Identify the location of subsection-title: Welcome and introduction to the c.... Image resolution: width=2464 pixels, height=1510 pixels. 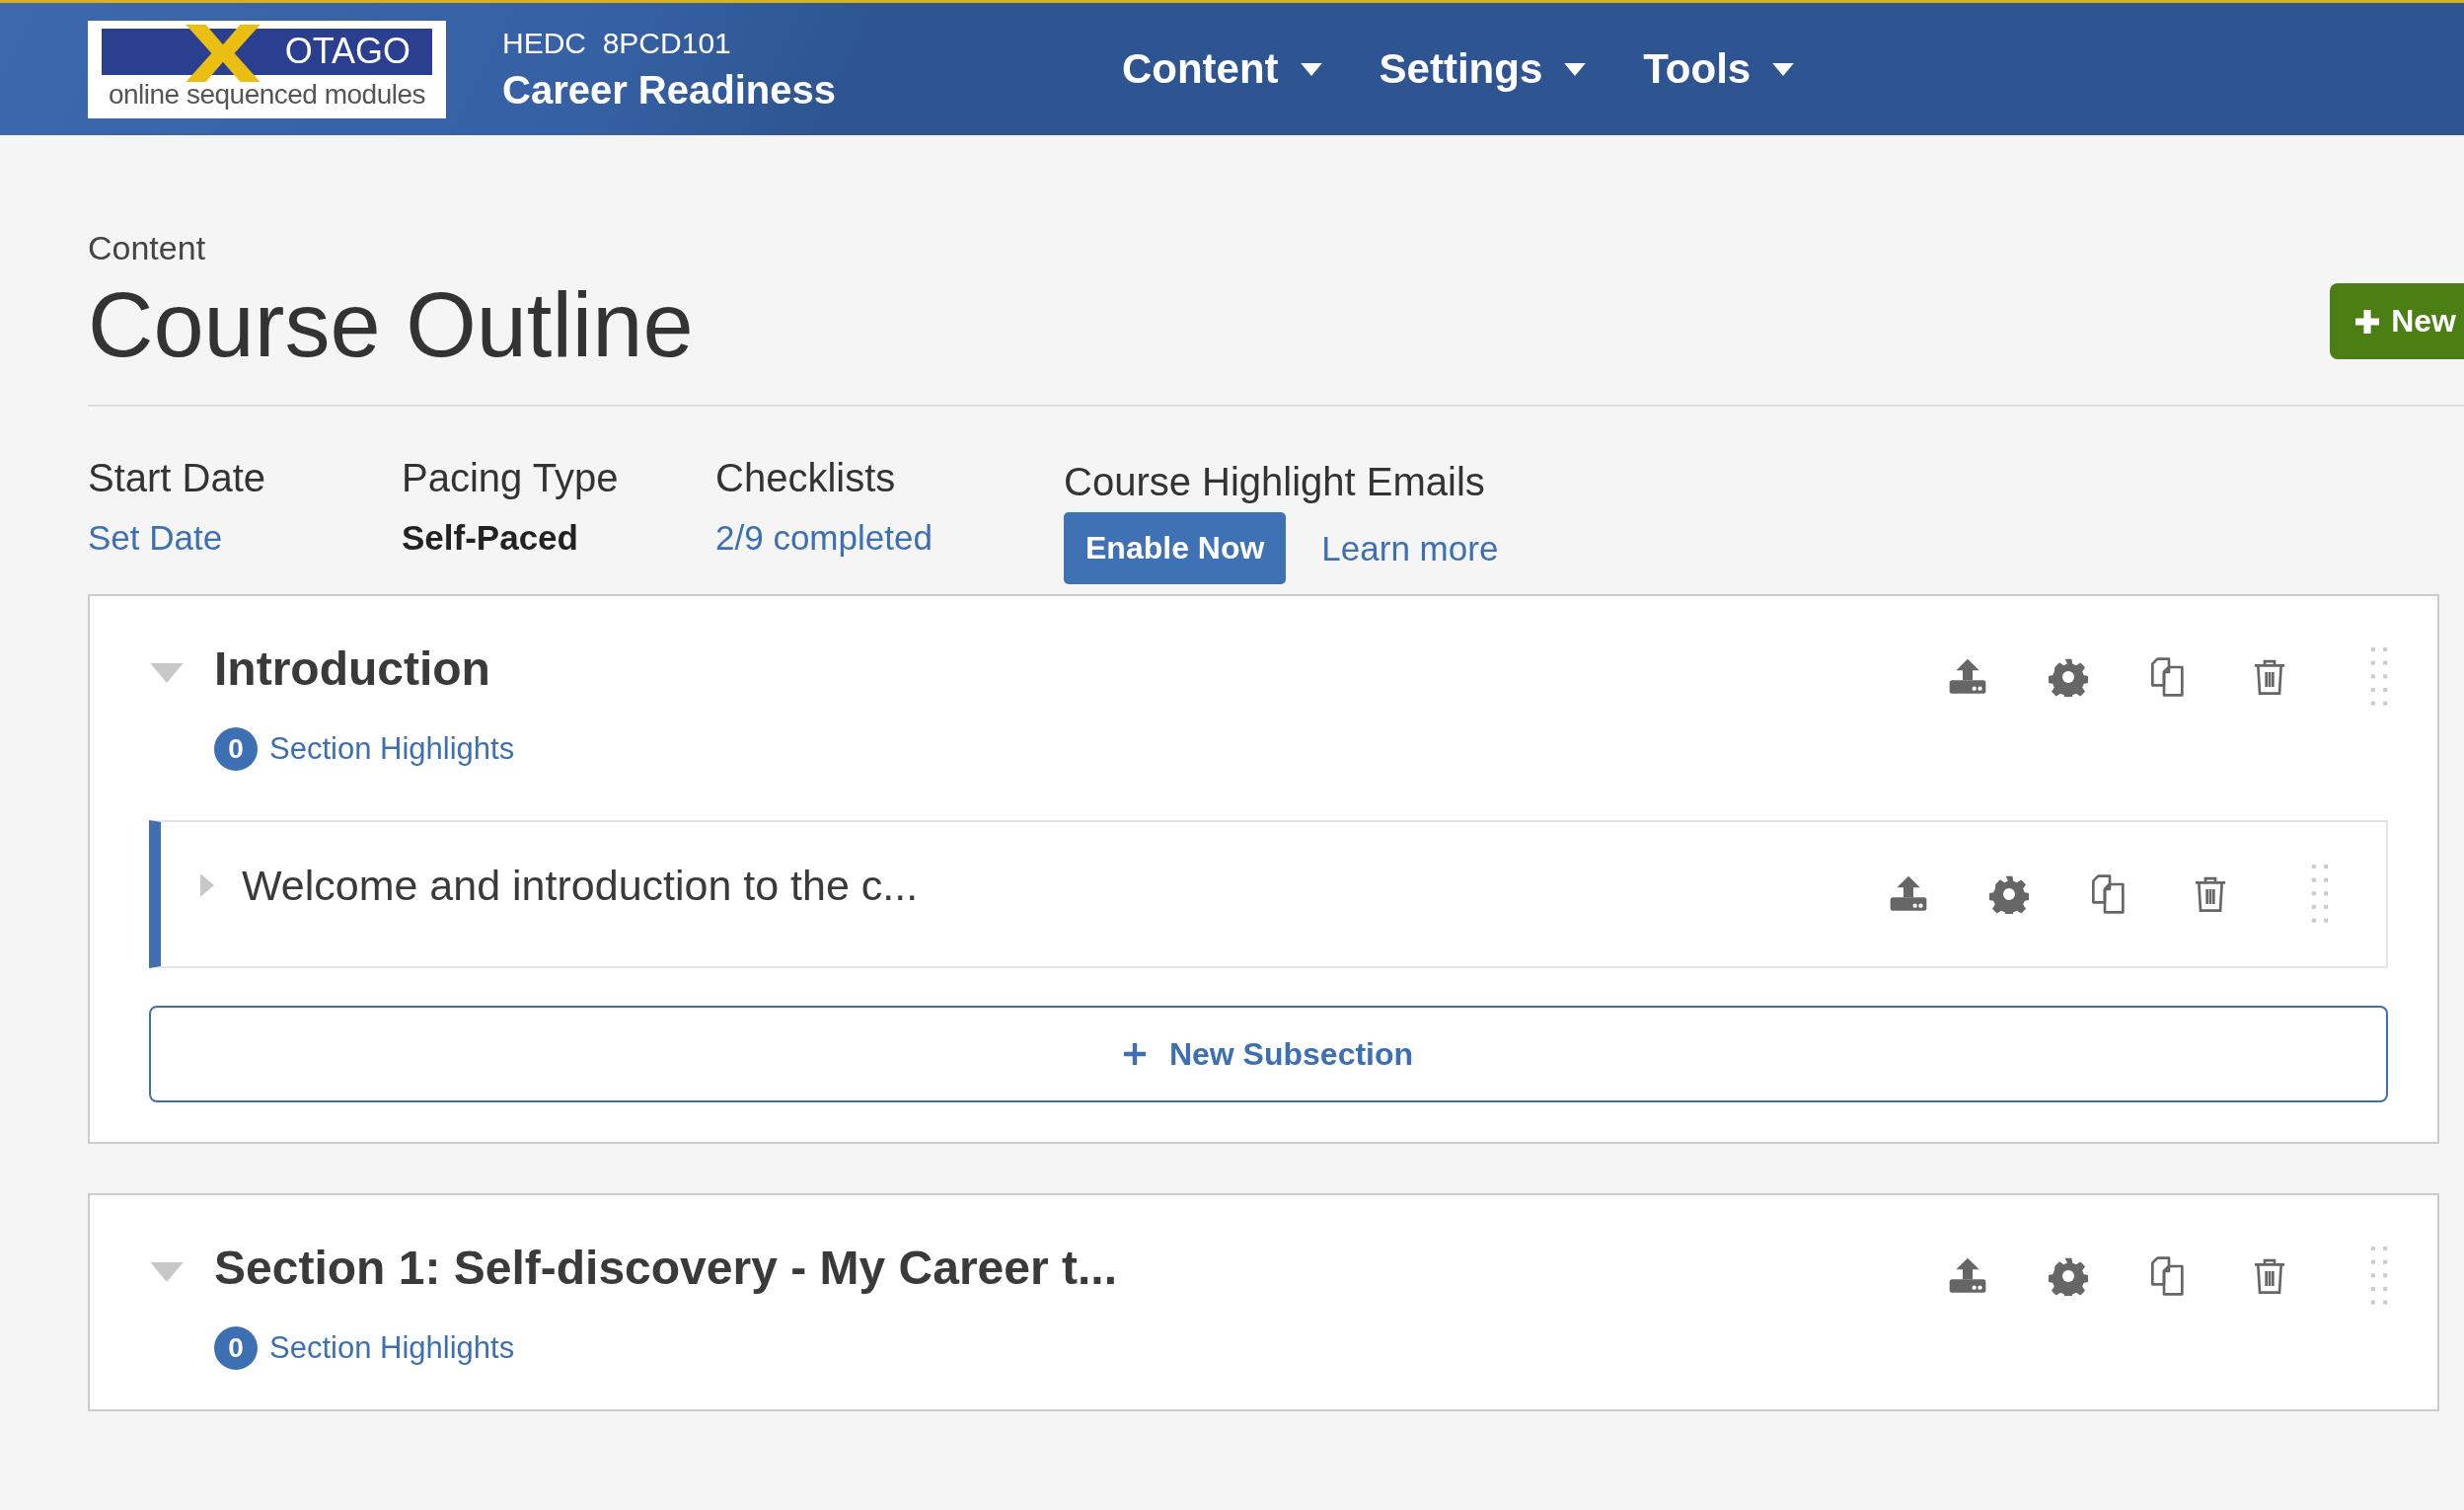
(581, 886).